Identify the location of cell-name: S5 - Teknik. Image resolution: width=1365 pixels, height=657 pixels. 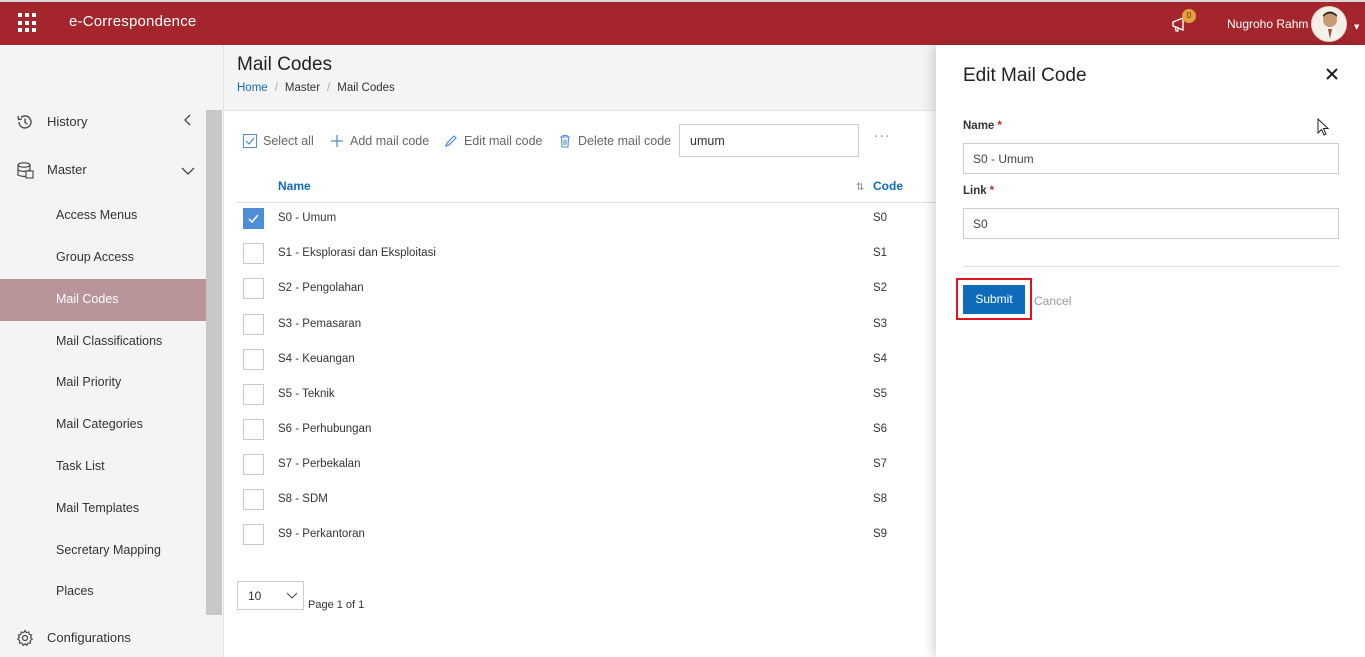
(306, 394).